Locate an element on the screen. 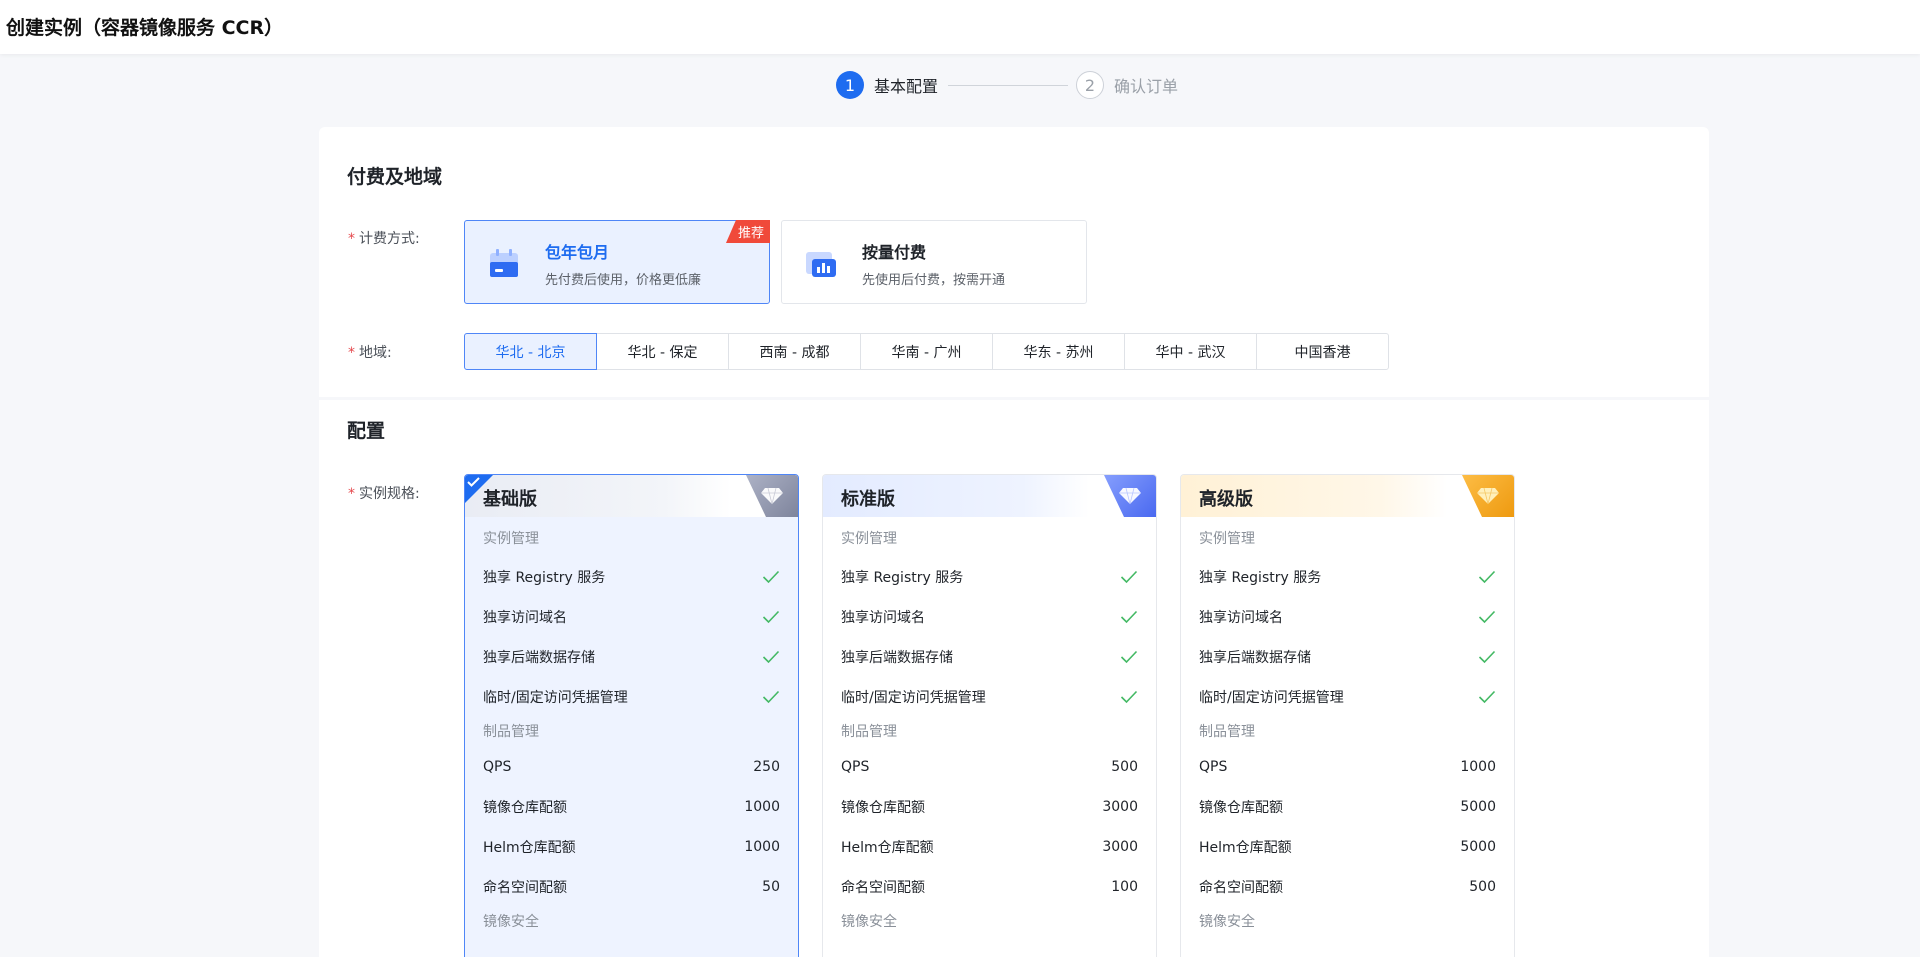 Image resolution: width=1920 pixels, height=957 pixels. billing-method-label: * 计费方式: is located at coordinates (384, 239).